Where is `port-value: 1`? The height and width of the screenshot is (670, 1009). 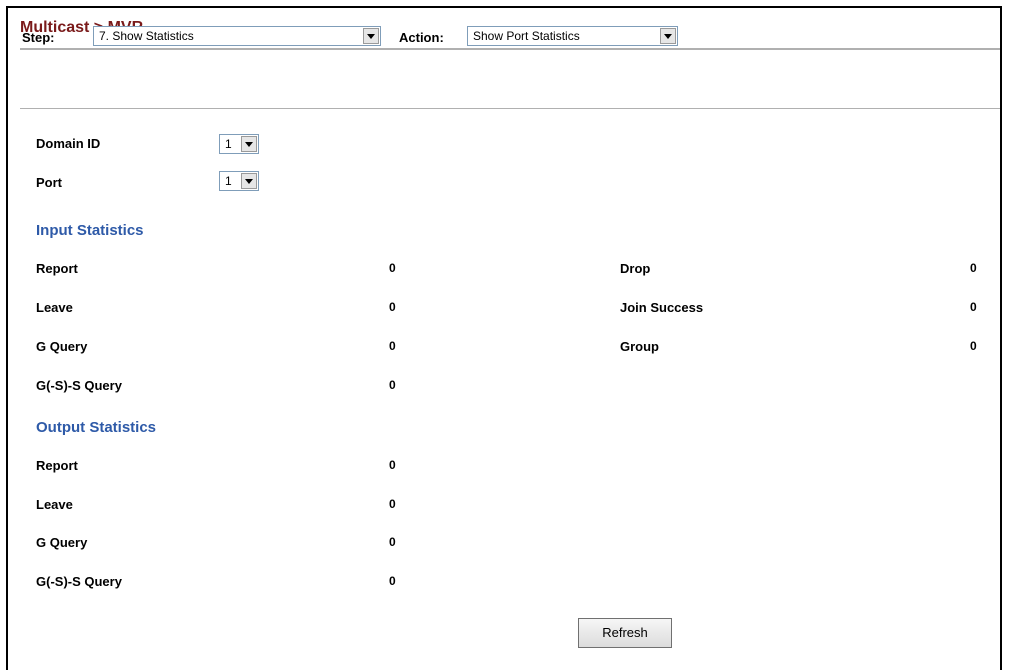 port-value: 1 is located at coordinates (228, 181).